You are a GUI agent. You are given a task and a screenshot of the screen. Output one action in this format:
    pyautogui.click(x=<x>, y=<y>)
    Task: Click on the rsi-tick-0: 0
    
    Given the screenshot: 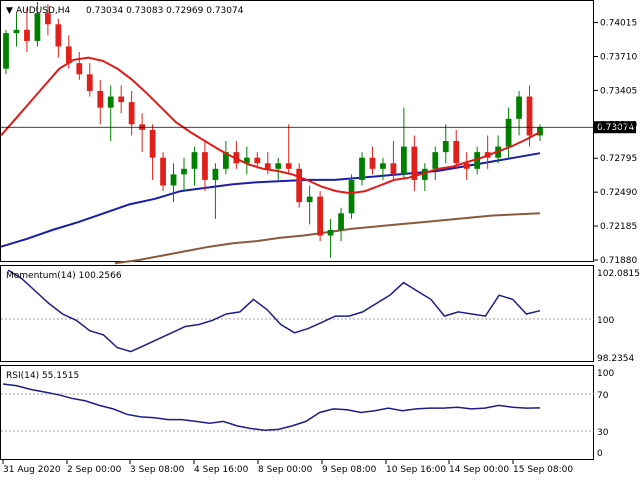 What is the action you would take?
    pyautogui.click(x=600, y=454)
    